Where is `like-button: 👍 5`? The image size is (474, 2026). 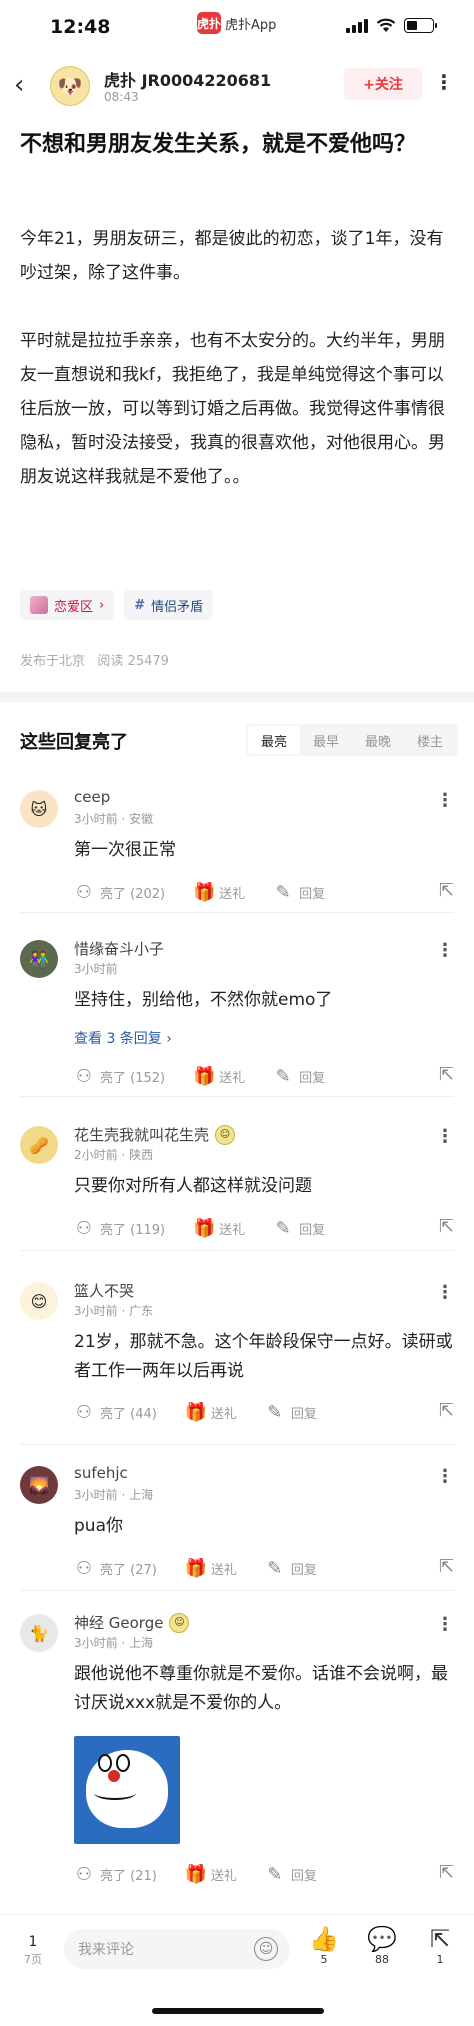 like-button: 👍 5 is located at coordinates (324, 1945).